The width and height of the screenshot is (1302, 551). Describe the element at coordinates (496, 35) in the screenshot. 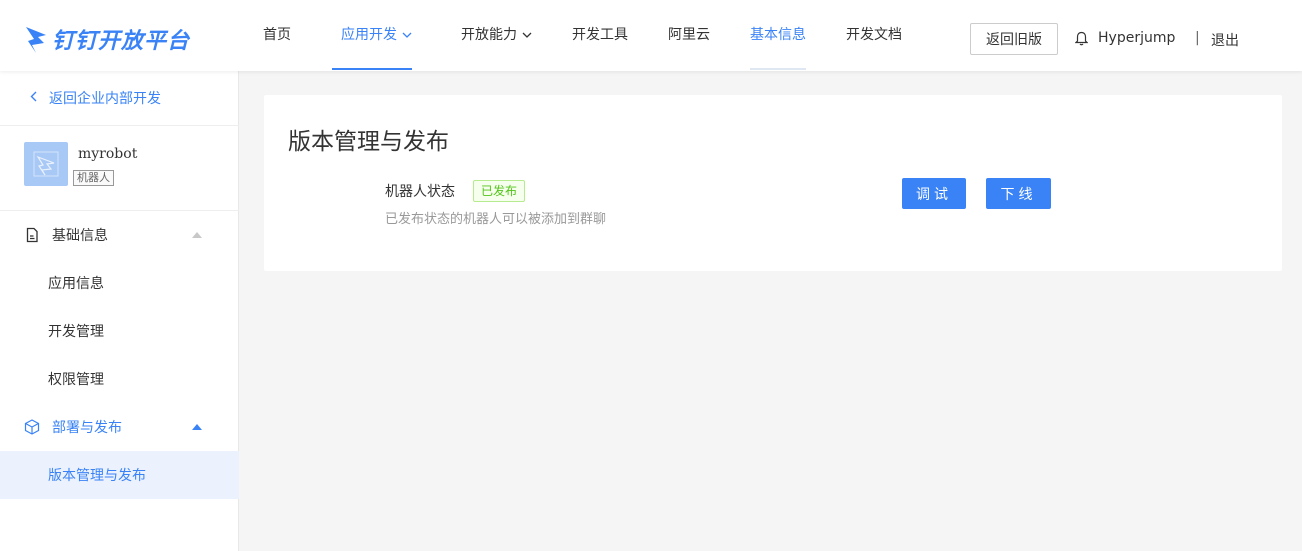

I see `nav-open-capability: 开放能力` at that location.